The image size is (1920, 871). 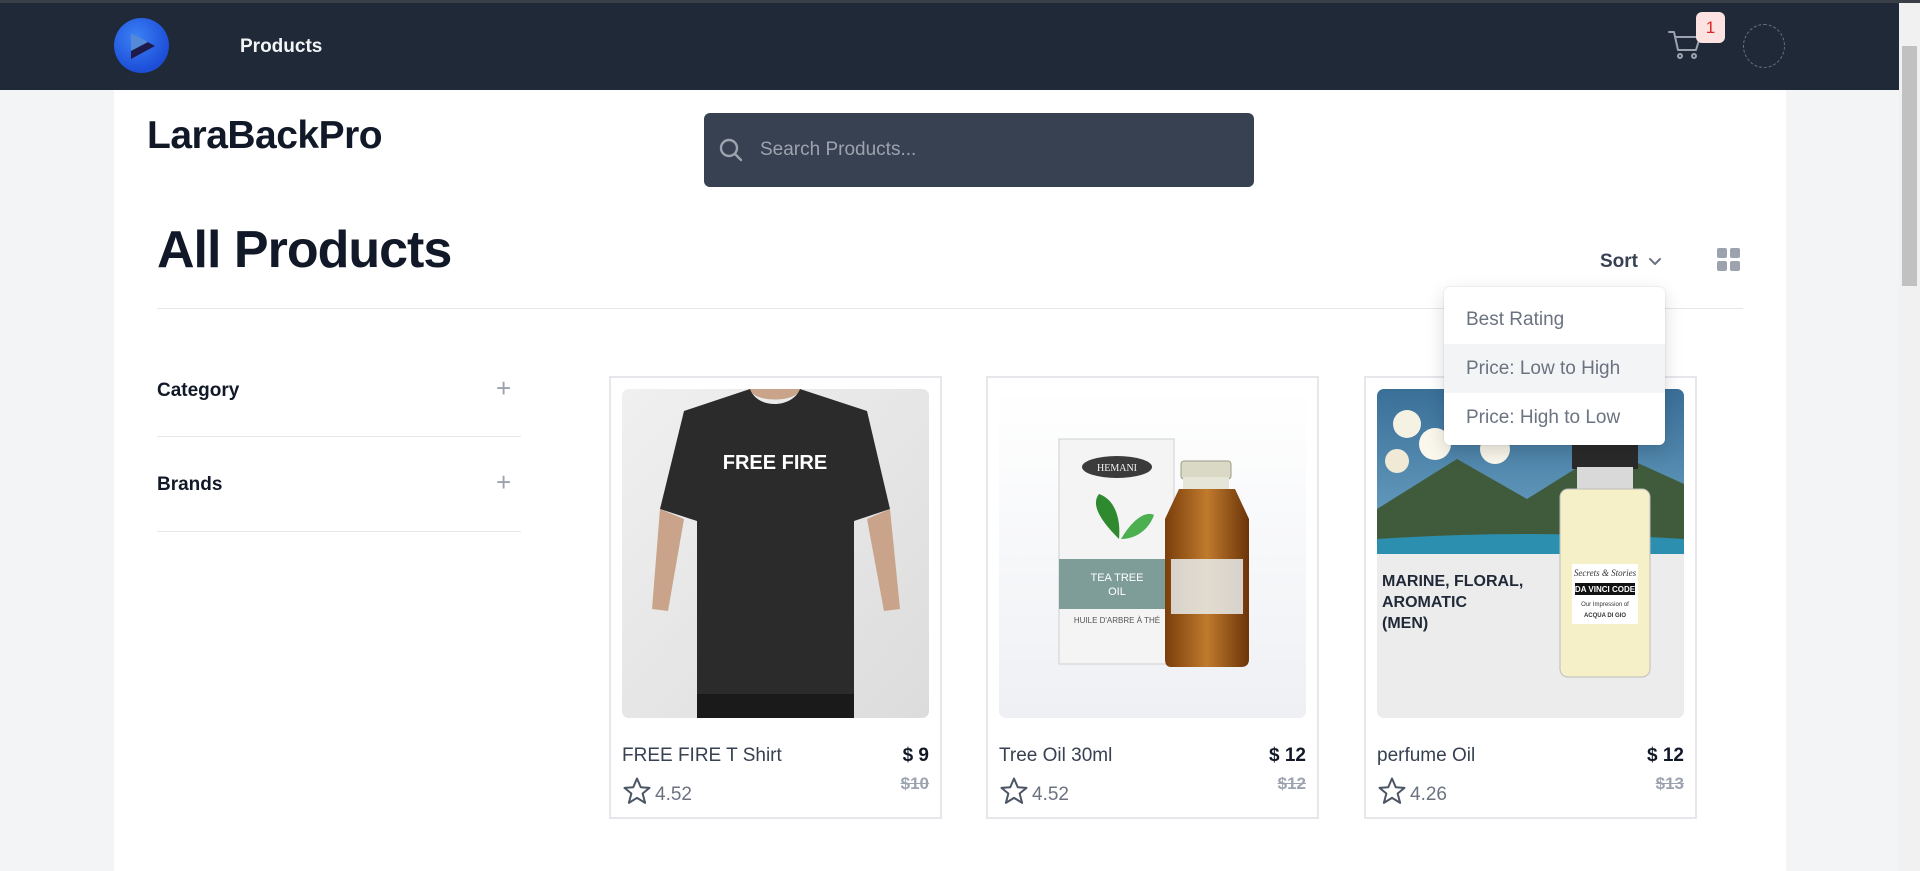 What do you see at coordinates (1055, 756) in the screenshot?
I see `product-name: Tree Oil 30ml` at bounding box center [1055, 756].